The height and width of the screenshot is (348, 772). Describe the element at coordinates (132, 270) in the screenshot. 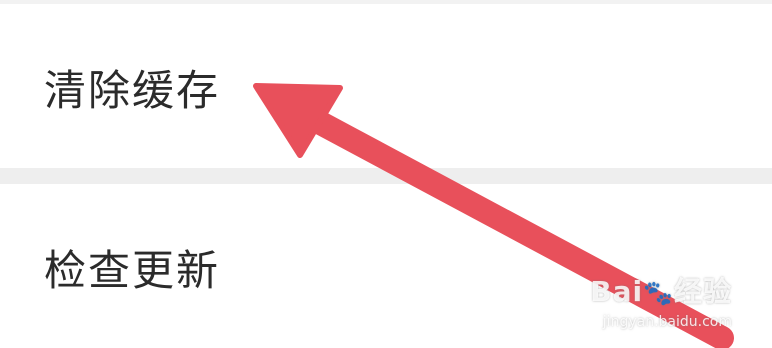

I see `check-update-label: 检查更新` at that location.